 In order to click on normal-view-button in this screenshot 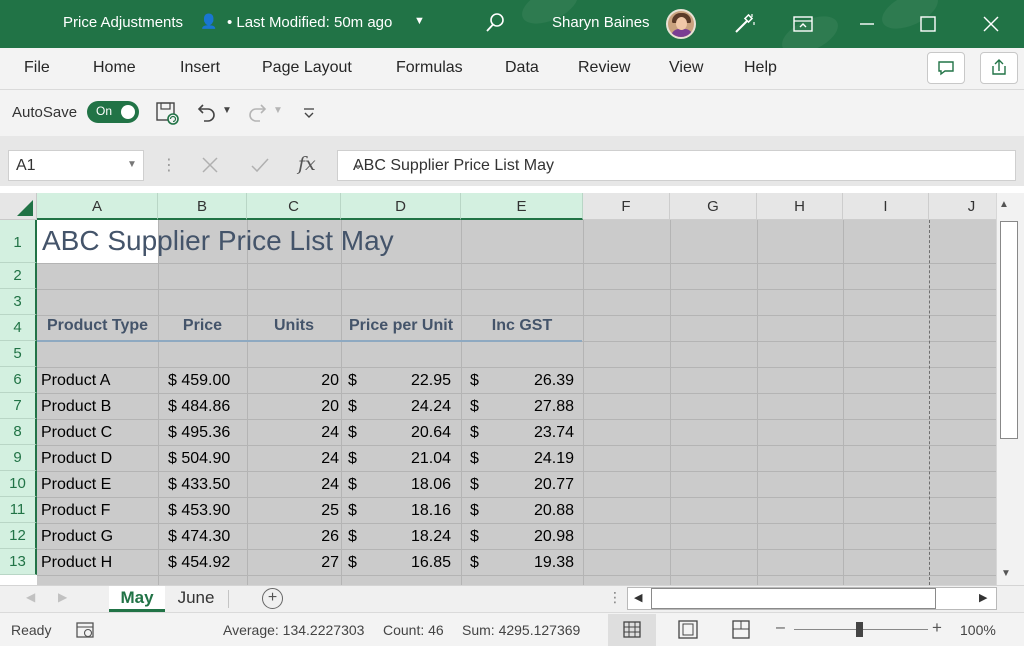, I will do `click(632, 630)`.